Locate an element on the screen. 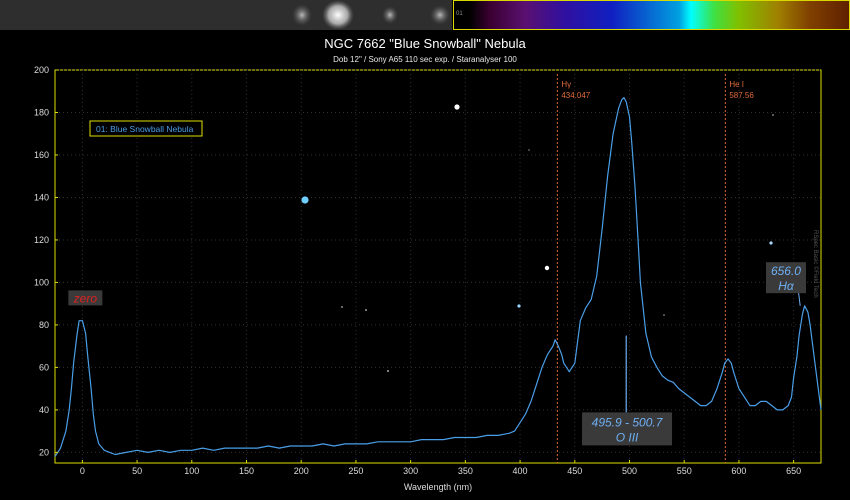 This screenshot has height=500, width=850. y-tick-label: 200 is located at coordinates (41, 70).